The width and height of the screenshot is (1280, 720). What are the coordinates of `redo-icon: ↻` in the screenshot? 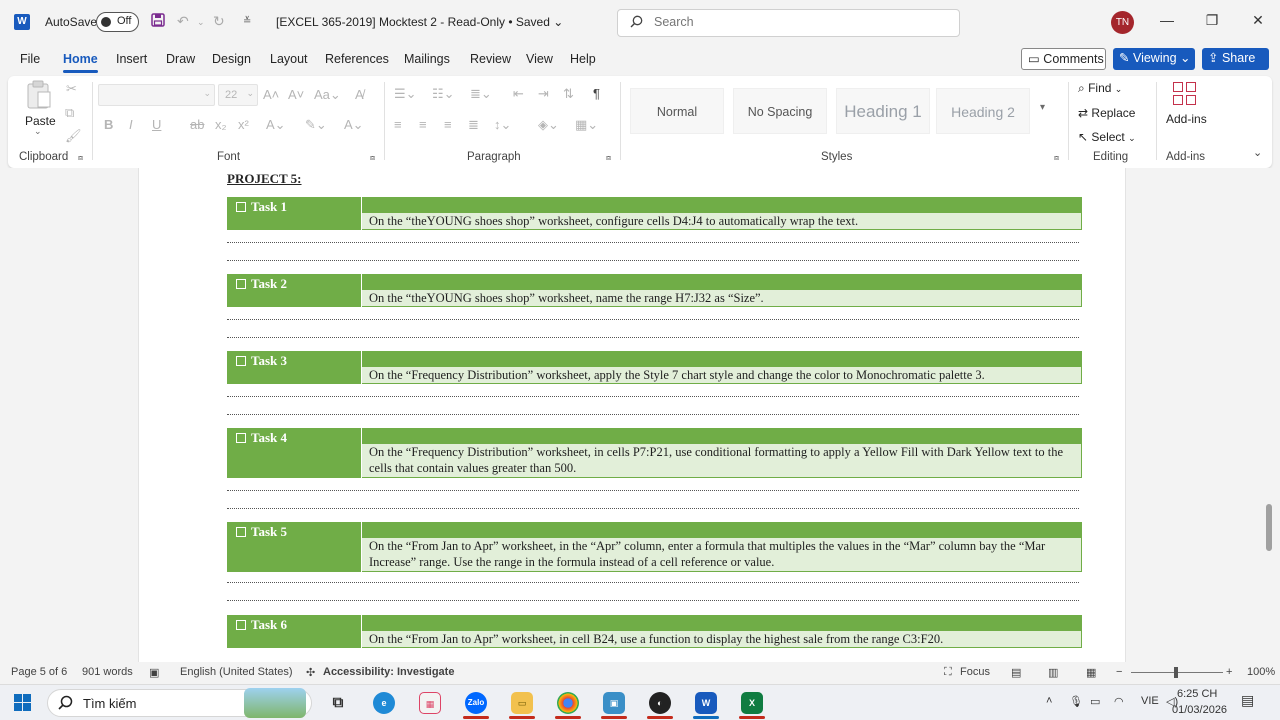 It's located at (219, 21).